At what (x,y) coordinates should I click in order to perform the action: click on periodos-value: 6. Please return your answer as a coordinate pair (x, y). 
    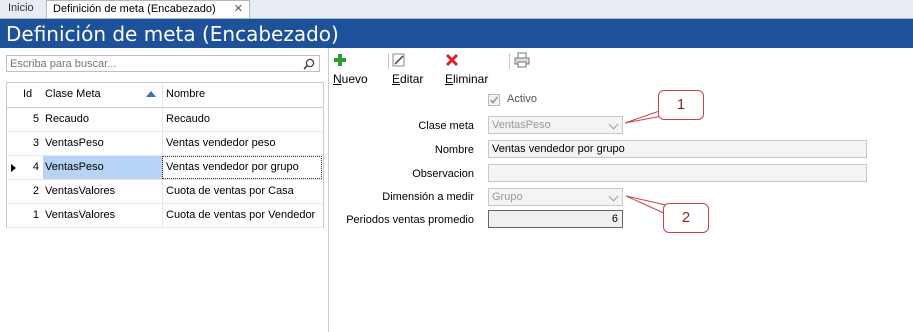
    Looking at the image, I should click on (614, 219).